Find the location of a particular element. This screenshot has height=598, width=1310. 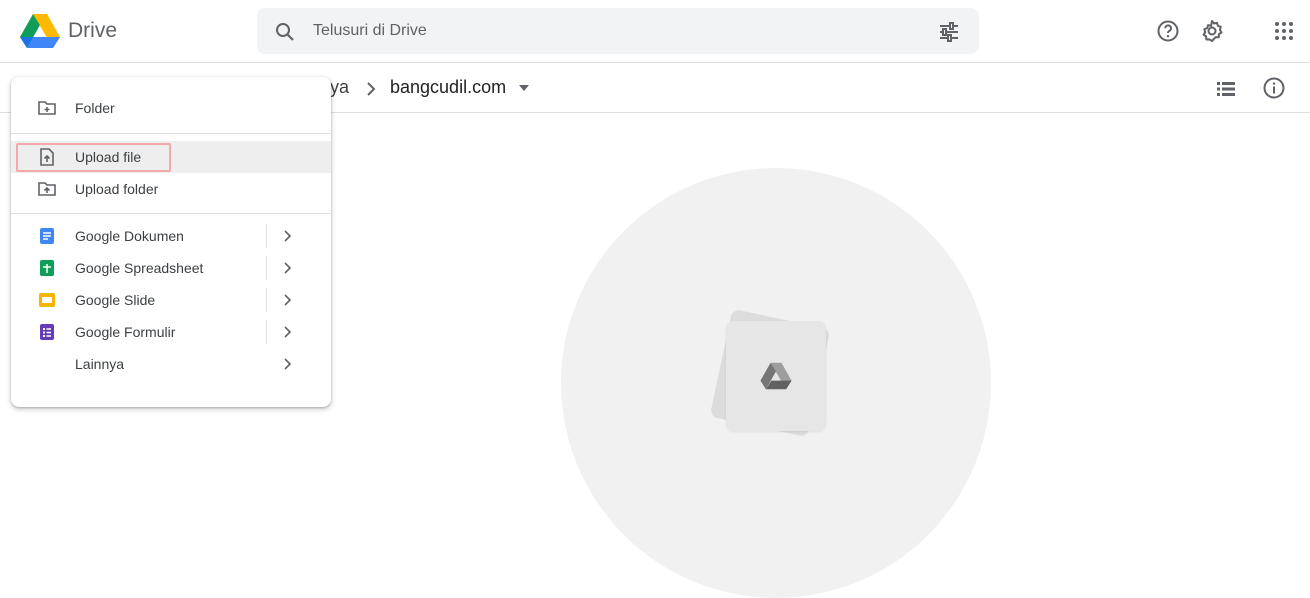

sheets-icon is located at coordinates (47, 268).